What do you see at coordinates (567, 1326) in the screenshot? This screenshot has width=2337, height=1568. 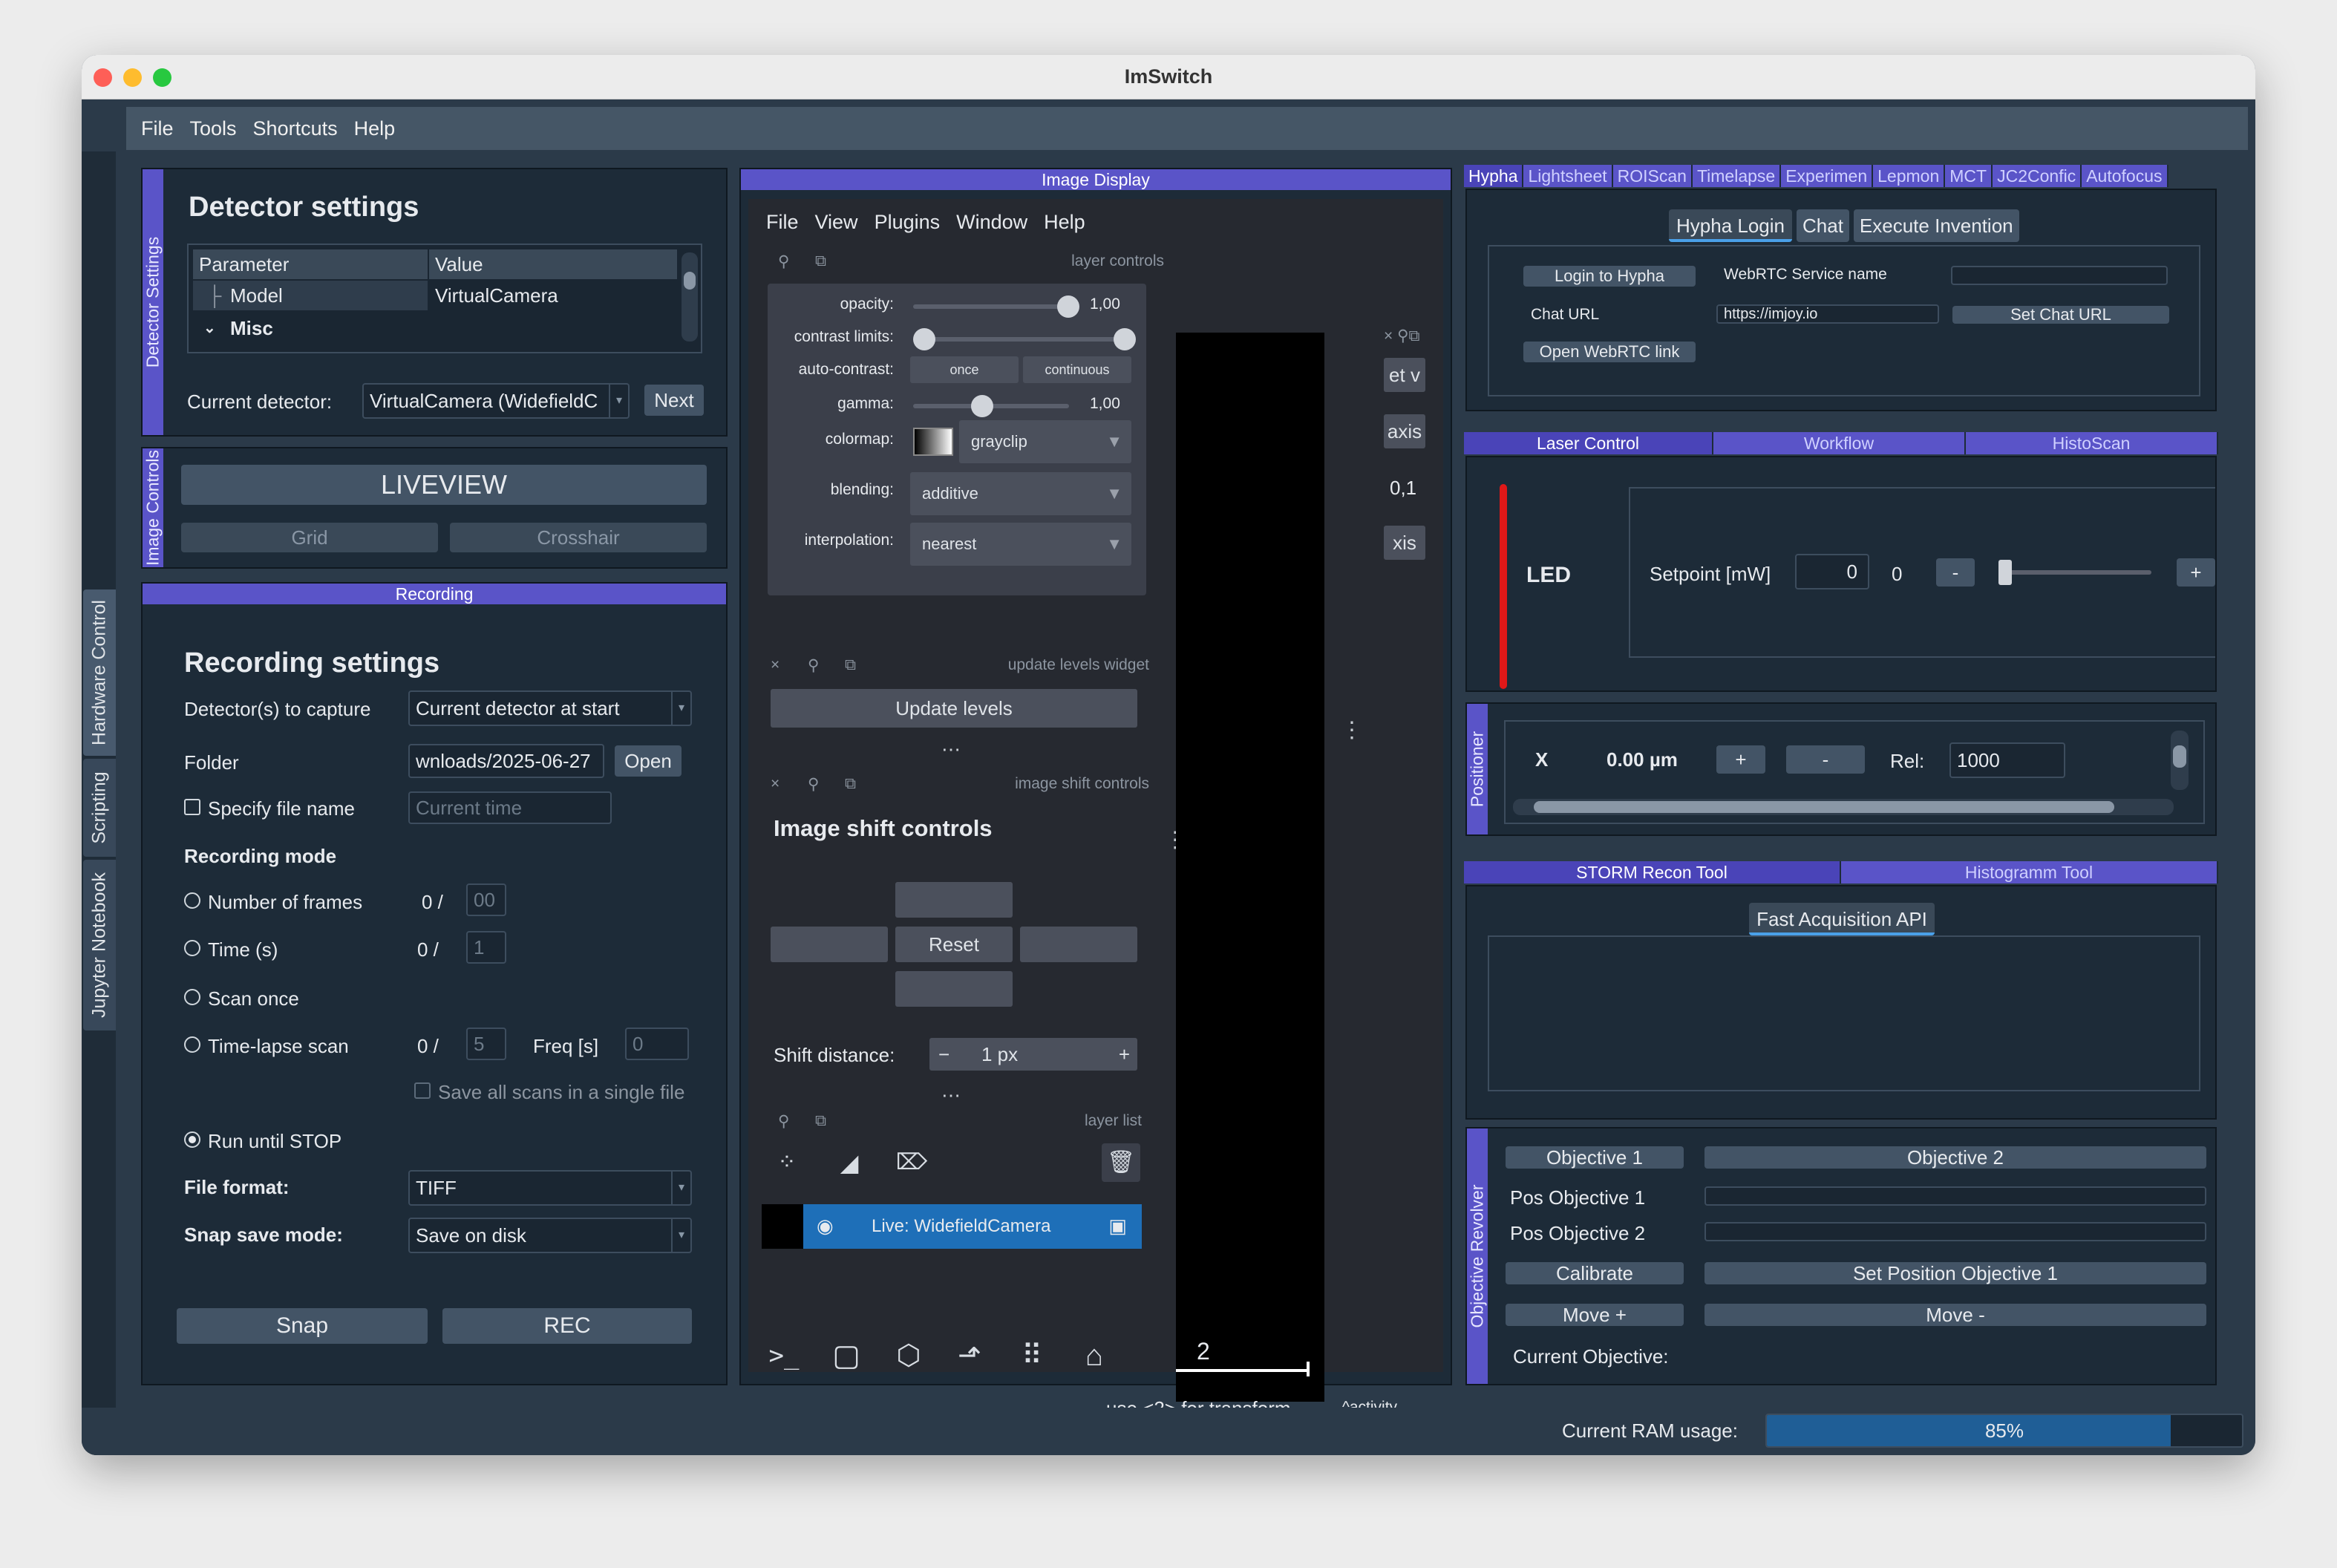 I see `rec-button: REC` at bounding box center [567, 1326].